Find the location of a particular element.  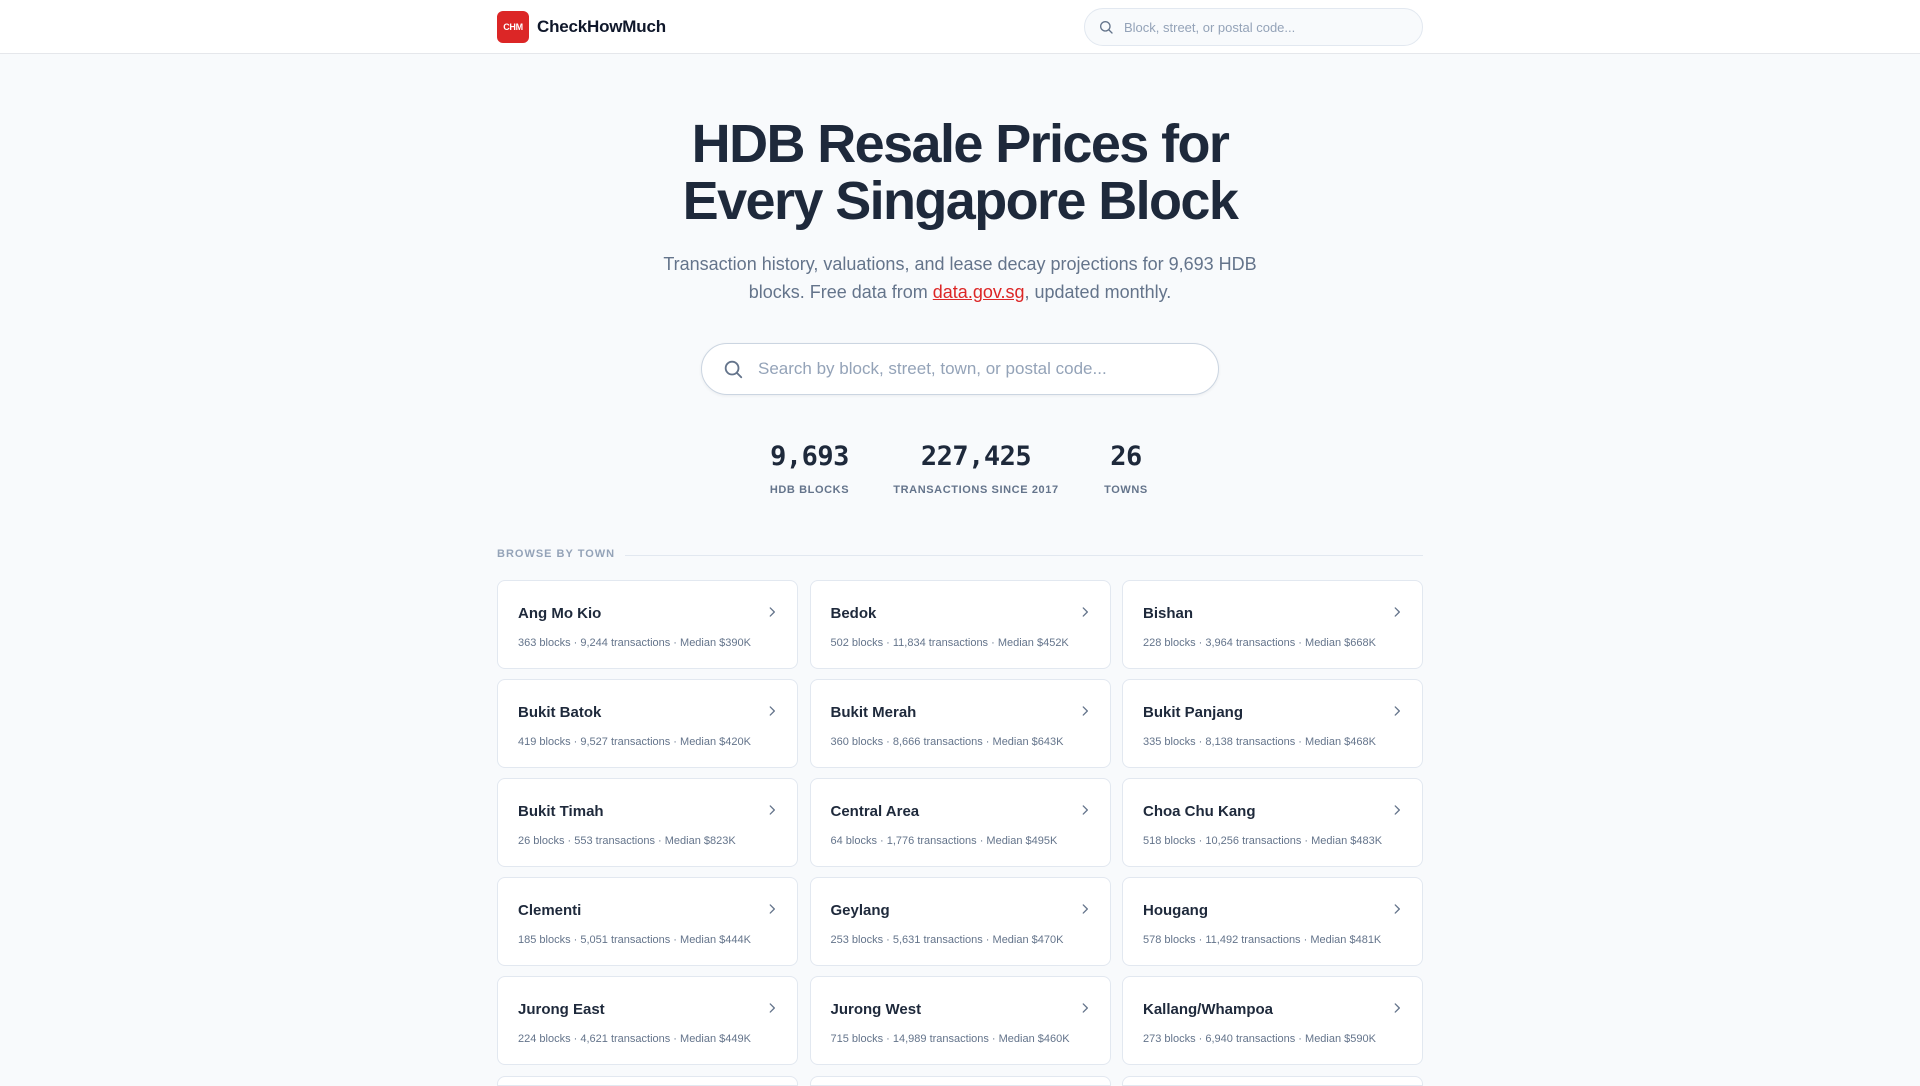

town-name: Bukit Panjang is located at coordinates (1193, 712).